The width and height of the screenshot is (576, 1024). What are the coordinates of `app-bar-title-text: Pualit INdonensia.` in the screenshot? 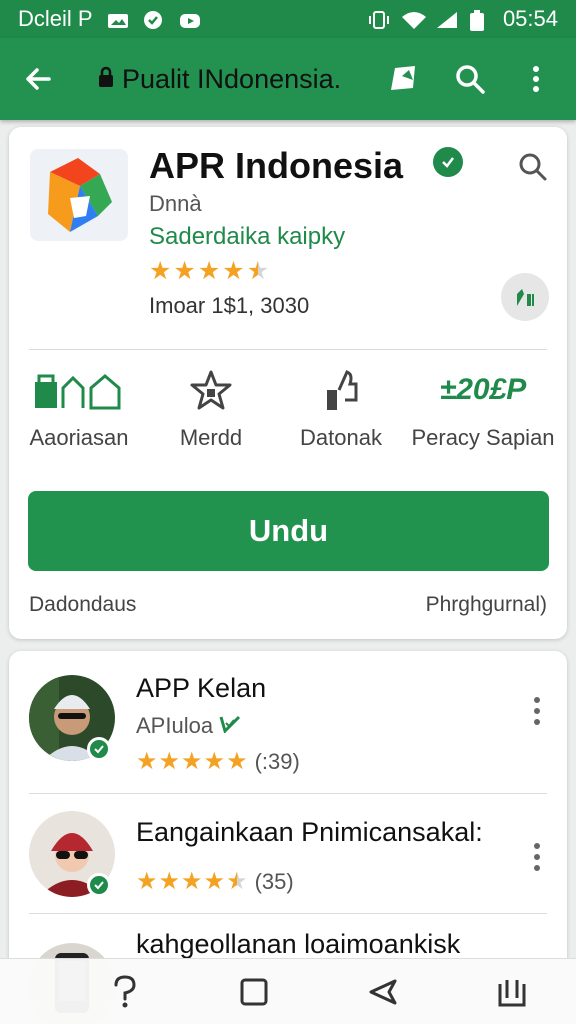 It's located at (232, 78).